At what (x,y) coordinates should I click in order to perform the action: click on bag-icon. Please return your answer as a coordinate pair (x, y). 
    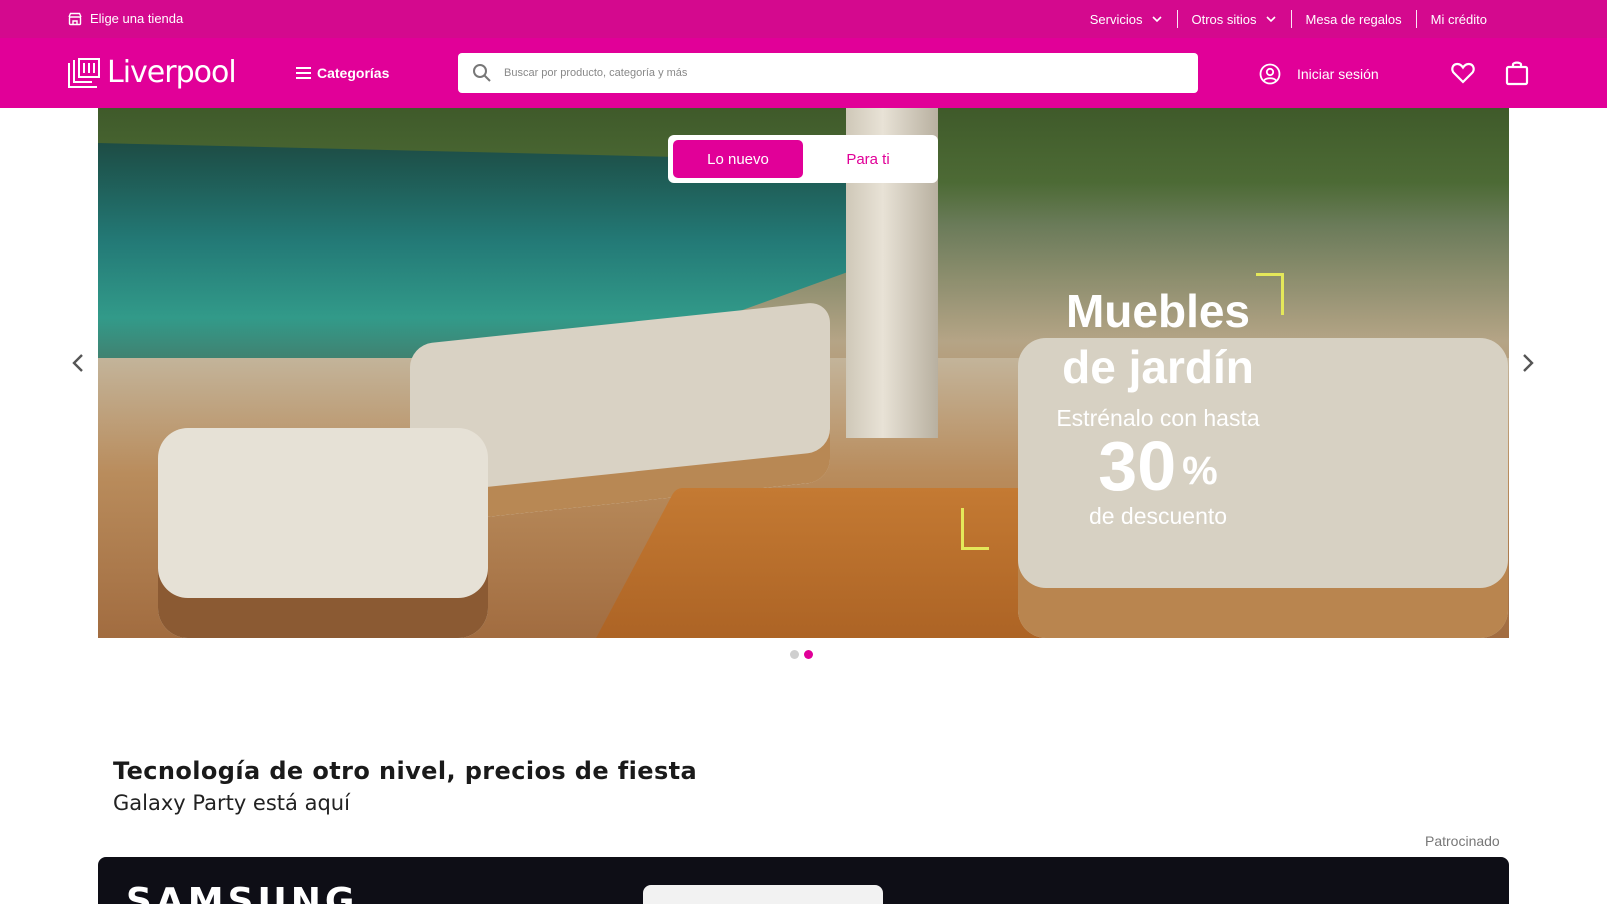
    Looking at the image, I should click on (1517, 73).